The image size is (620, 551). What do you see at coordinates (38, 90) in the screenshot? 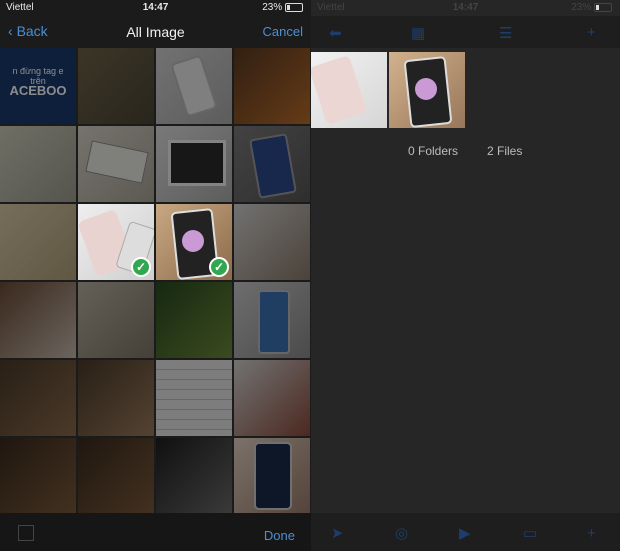
I see `photo-text-line: ACEBOO` at bounding box center [38, 90].